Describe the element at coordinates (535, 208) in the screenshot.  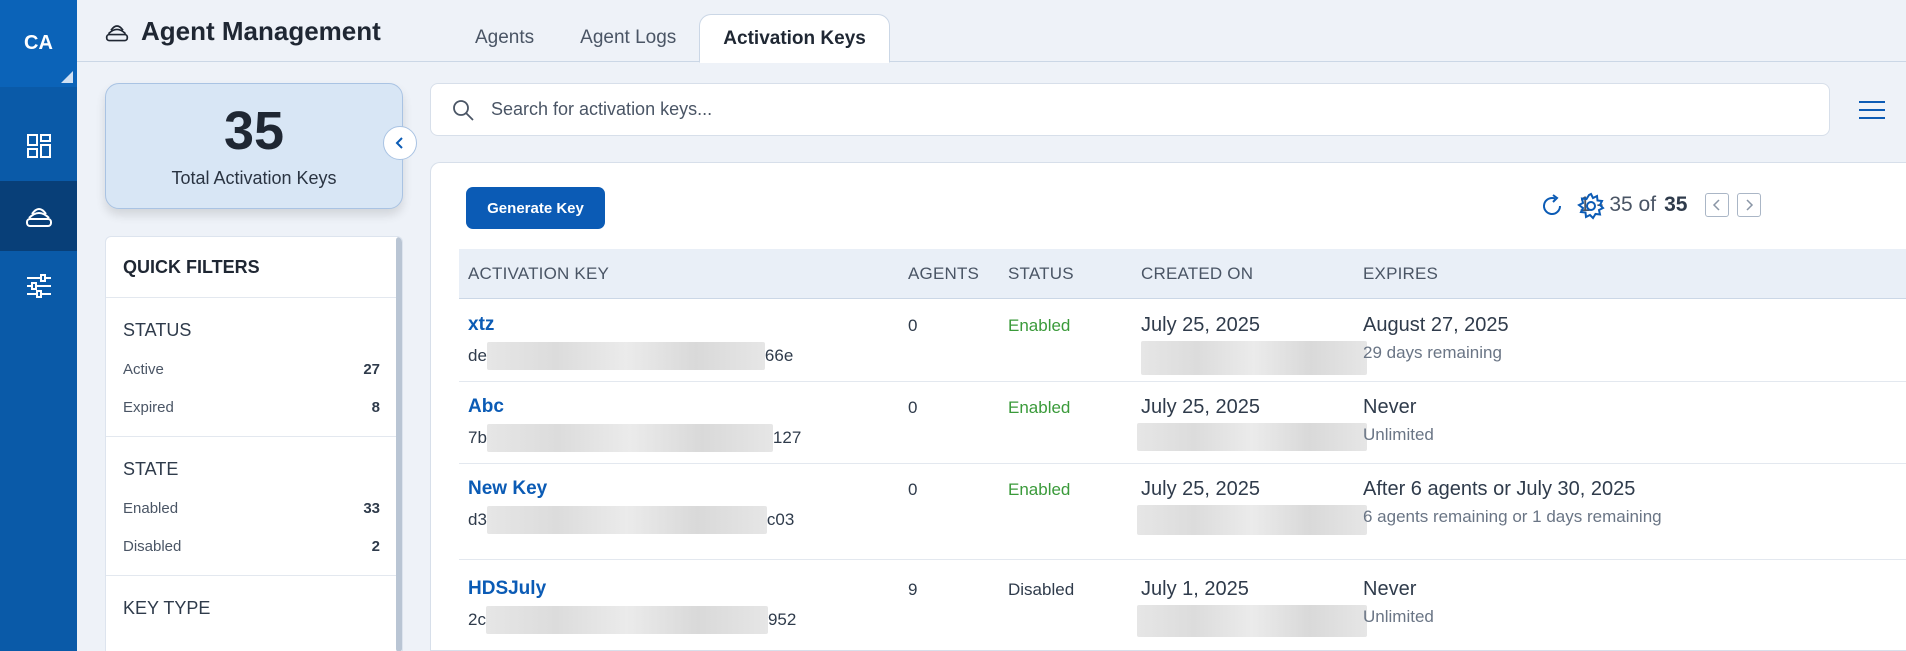
I see `generate-key-button: Generate Key` at that location.